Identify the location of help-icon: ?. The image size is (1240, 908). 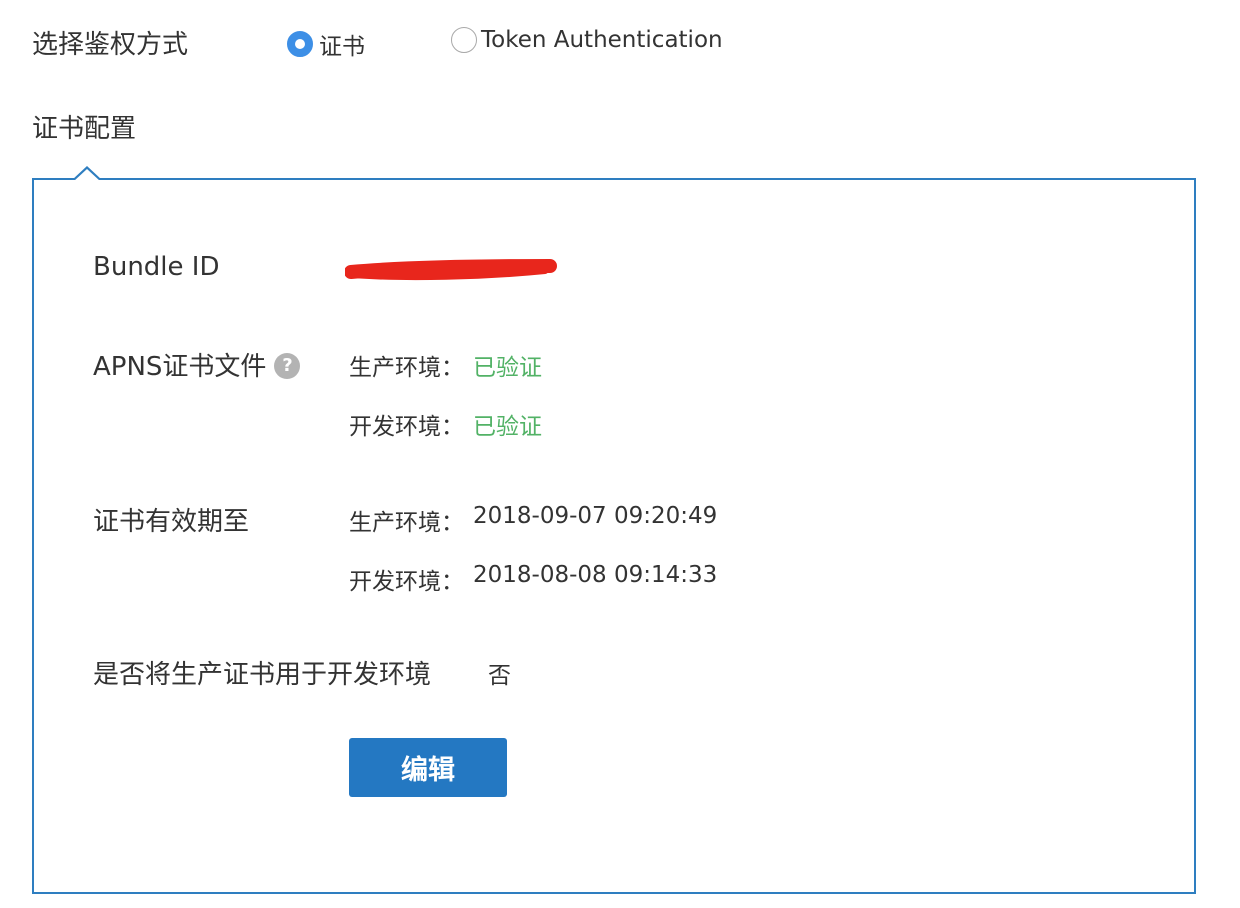
(287, 365).